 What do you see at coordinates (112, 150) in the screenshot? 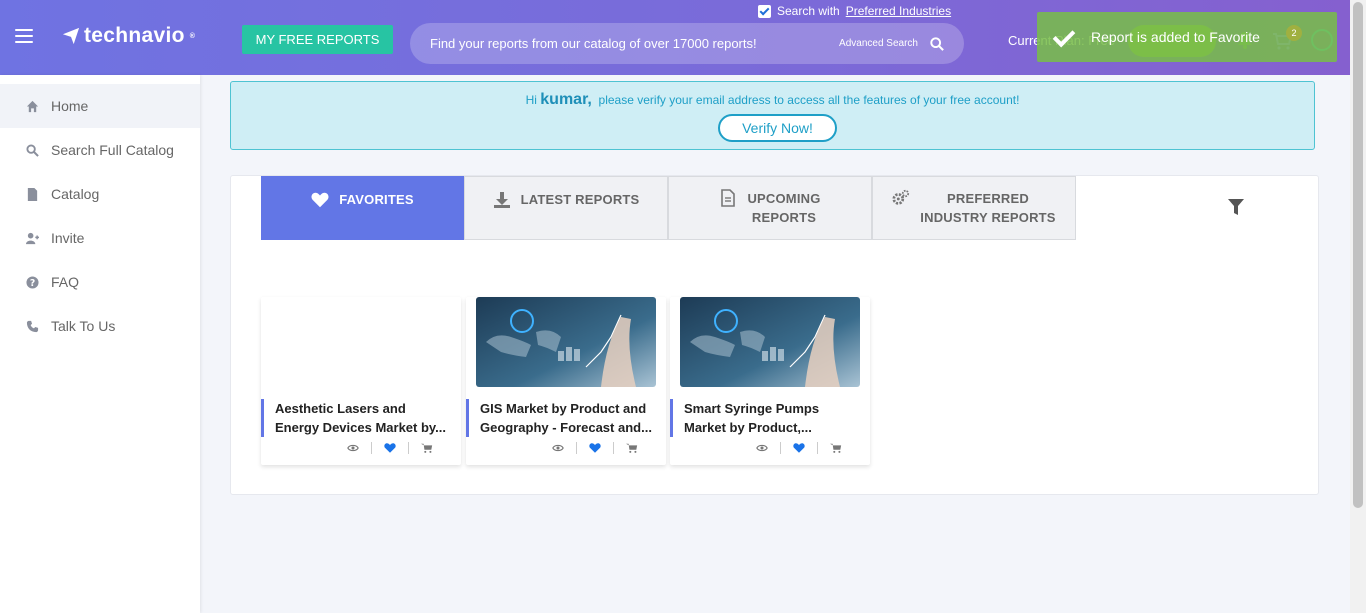
I see `sidebar-item-label: Search Full Catalog` at bounding box center [112, 150].